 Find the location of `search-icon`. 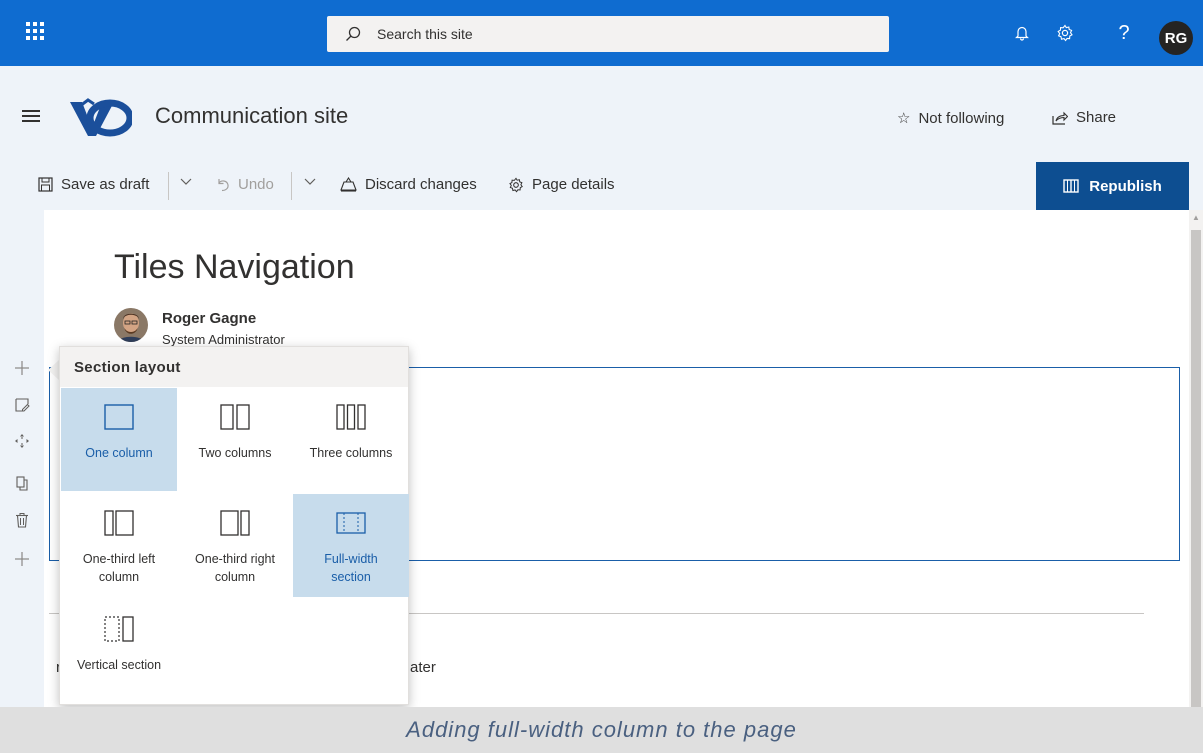

search-icon is located at coordinates (353, 33).